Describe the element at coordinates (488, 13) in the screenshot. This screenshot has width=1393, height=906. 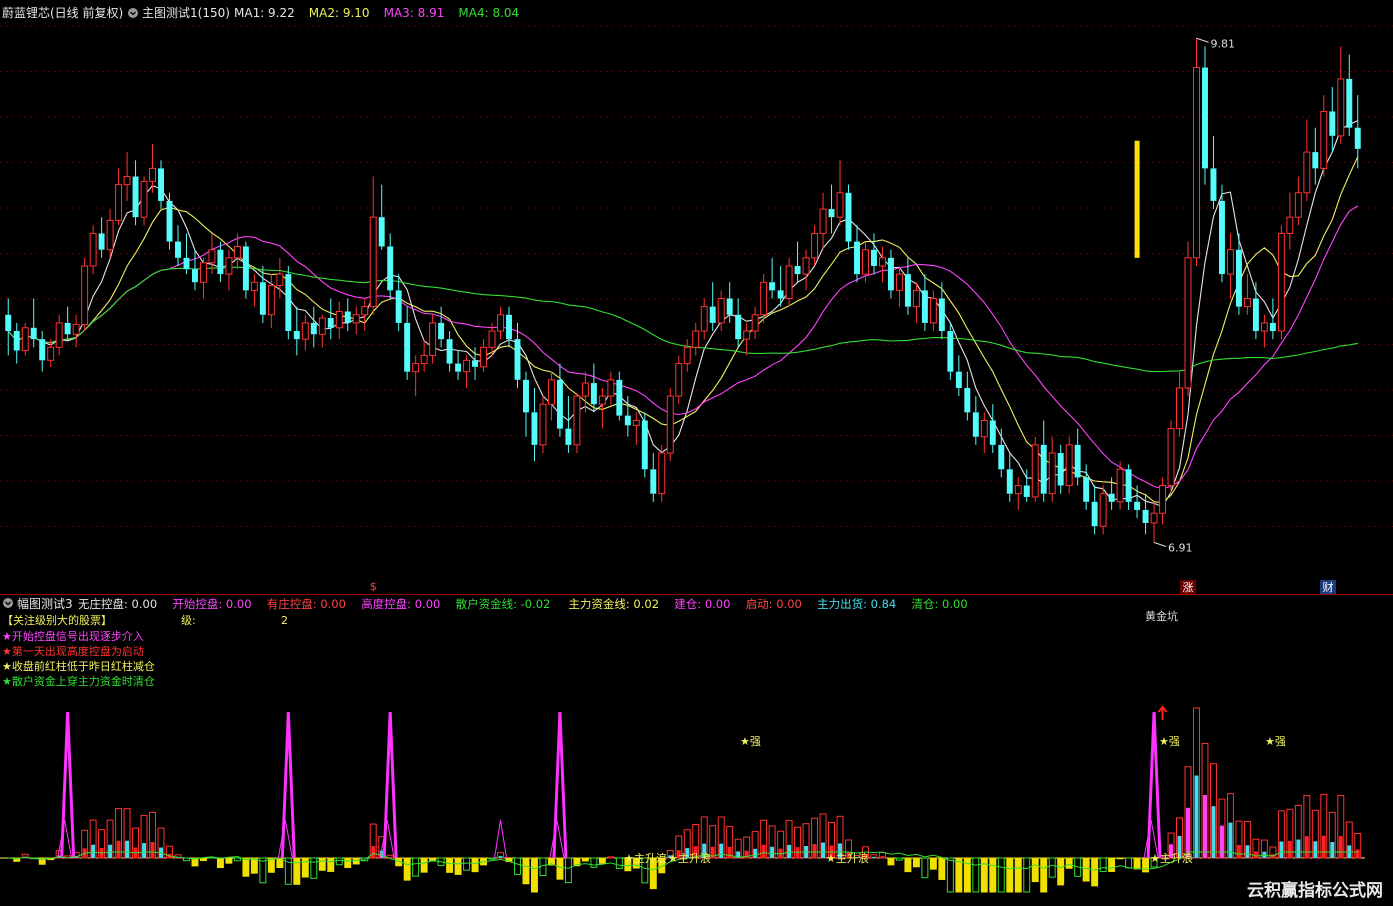
I see `ma-label: MA4: 8.04` at that location.